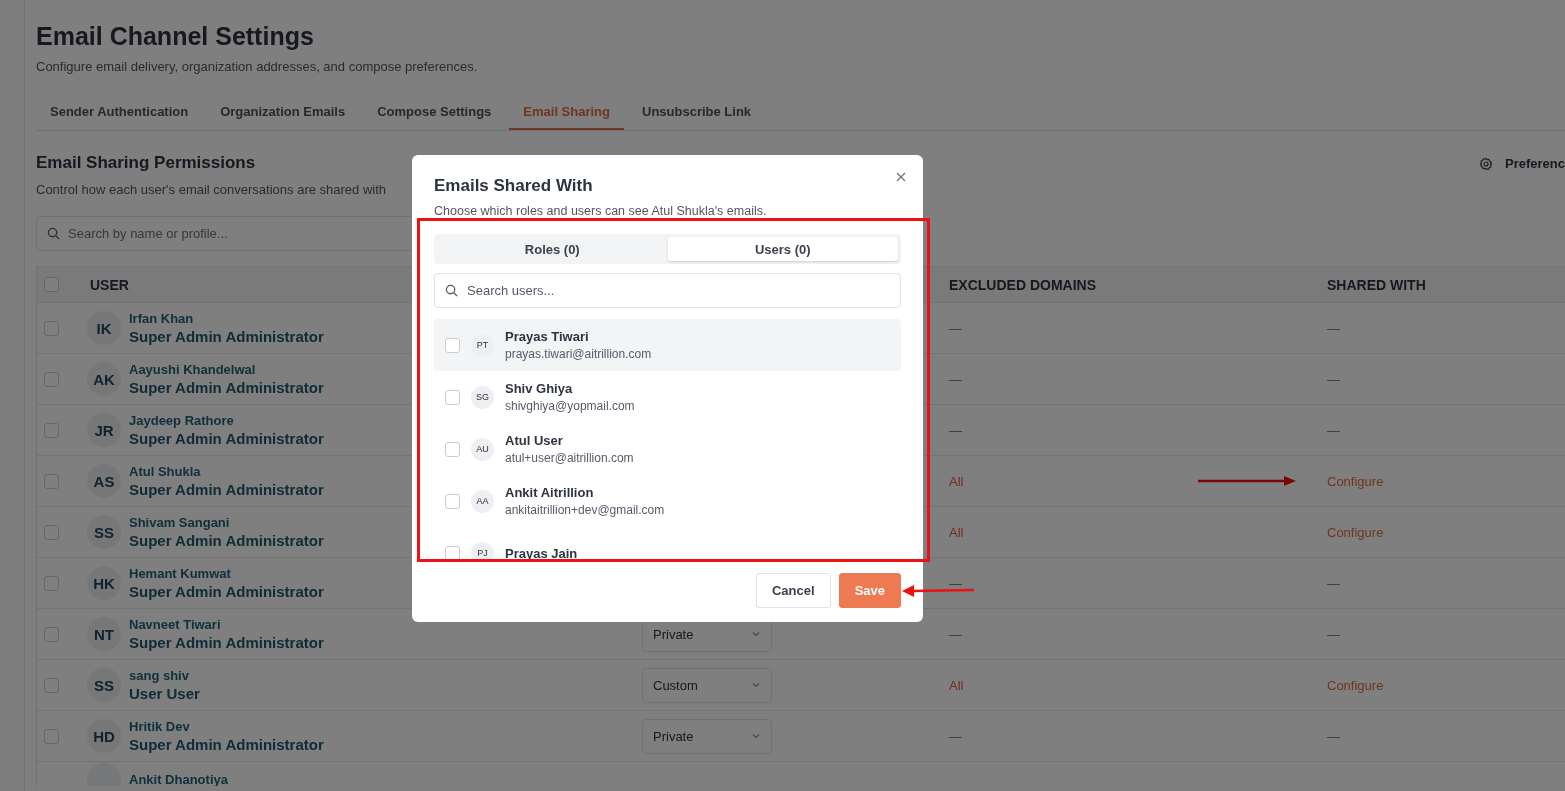  I want to click on user-name: sang shiv, so click(159, 675).